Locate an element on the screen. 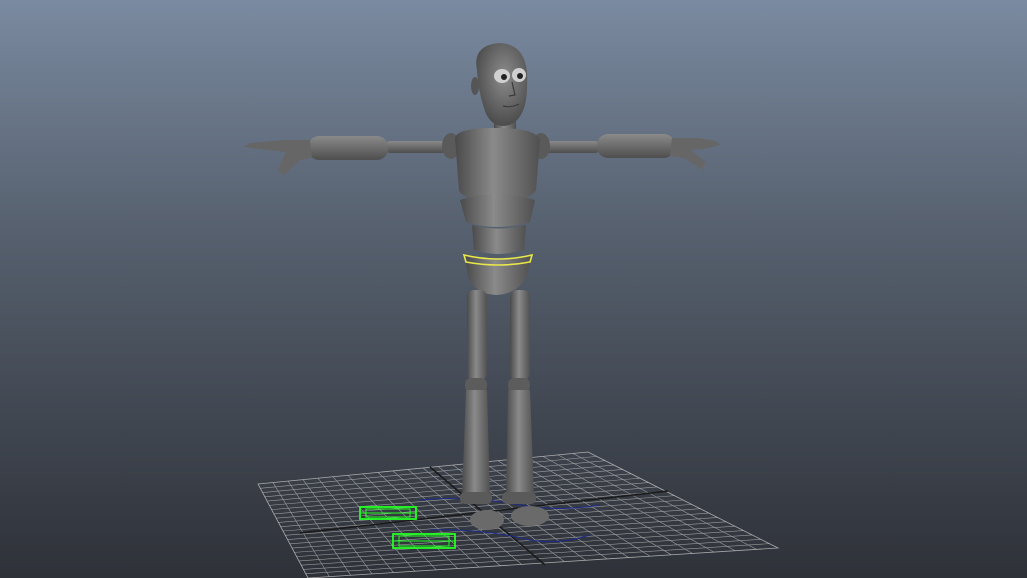  foot-left is located at coordinates (487, 520).